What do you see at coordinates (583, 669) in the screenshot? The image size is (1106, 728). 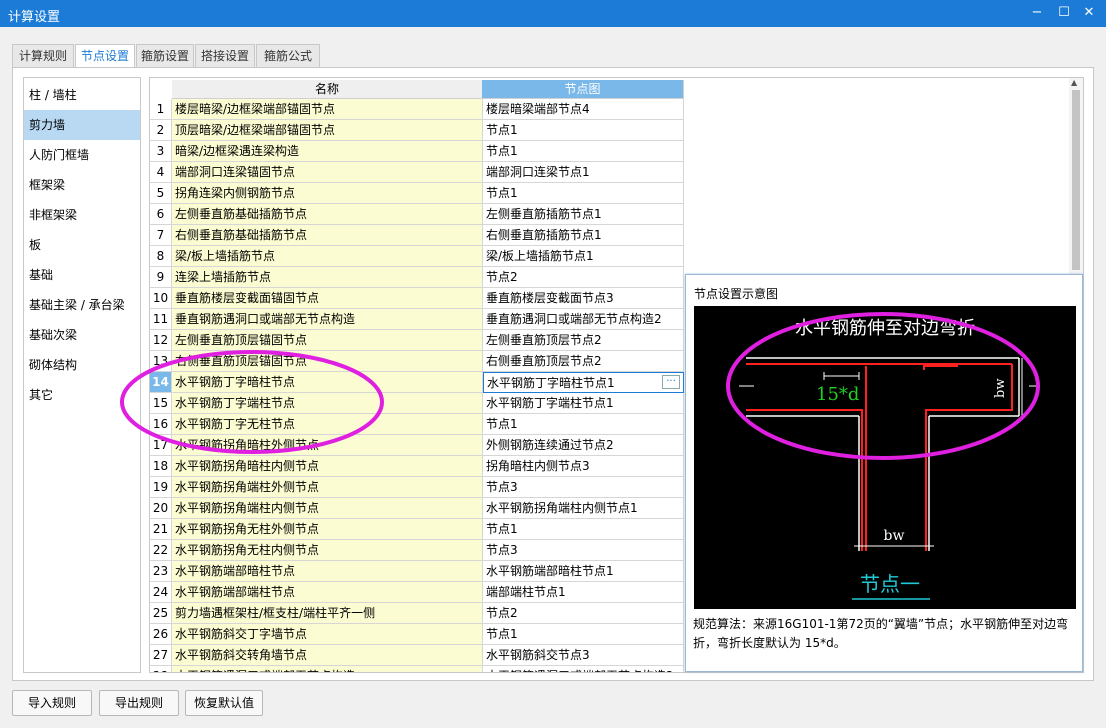 I see `row-node: 水平钢筋遇洞口或端部无节点构造2` at bounding box center [583, 669].